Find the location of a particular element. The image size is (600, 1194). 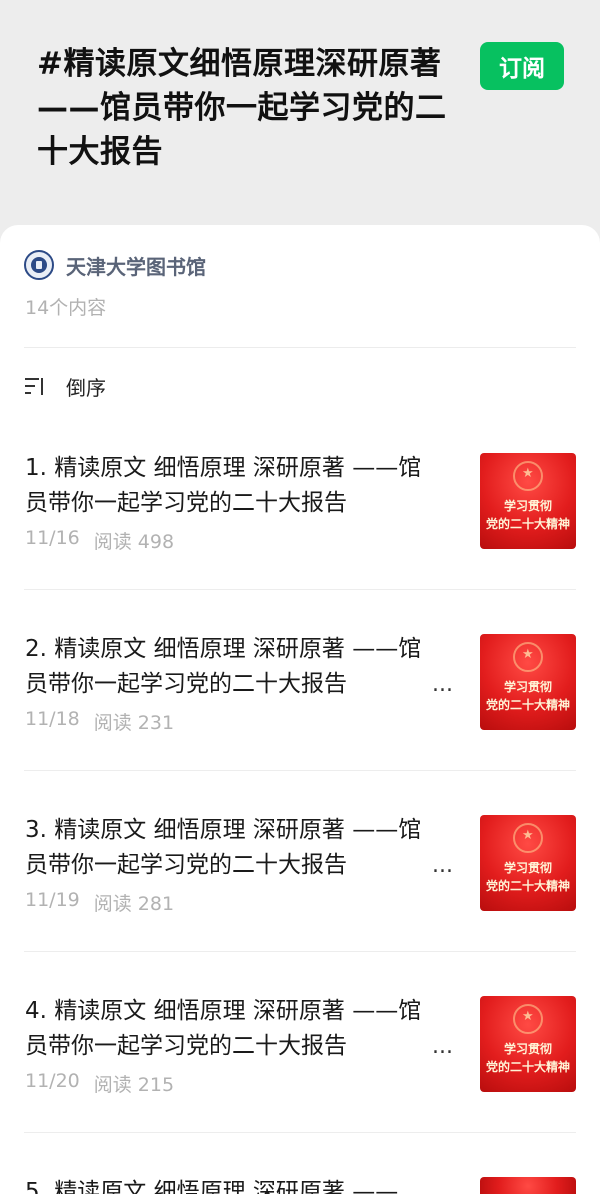

content-count: 14个内容 is located at coordinates (66, 308).